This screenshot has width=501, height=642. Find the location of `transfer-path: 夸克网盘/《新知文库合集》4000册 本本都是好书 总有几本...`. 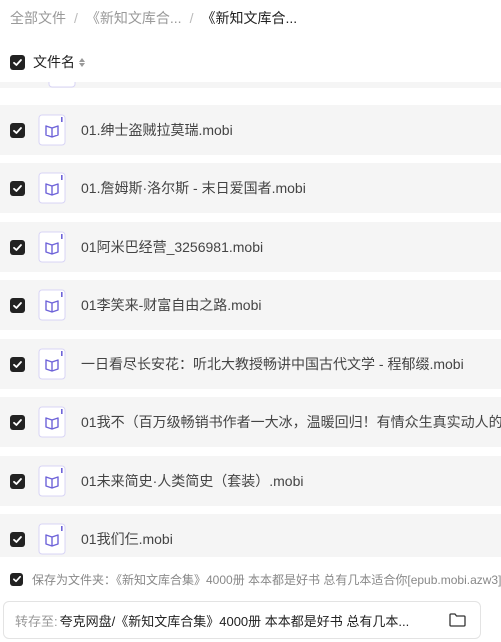

transfer-path: 夸克网盘/《新知文库合集》4000册 本本都是好书 总有几本... is located at coordinates (234, 621).